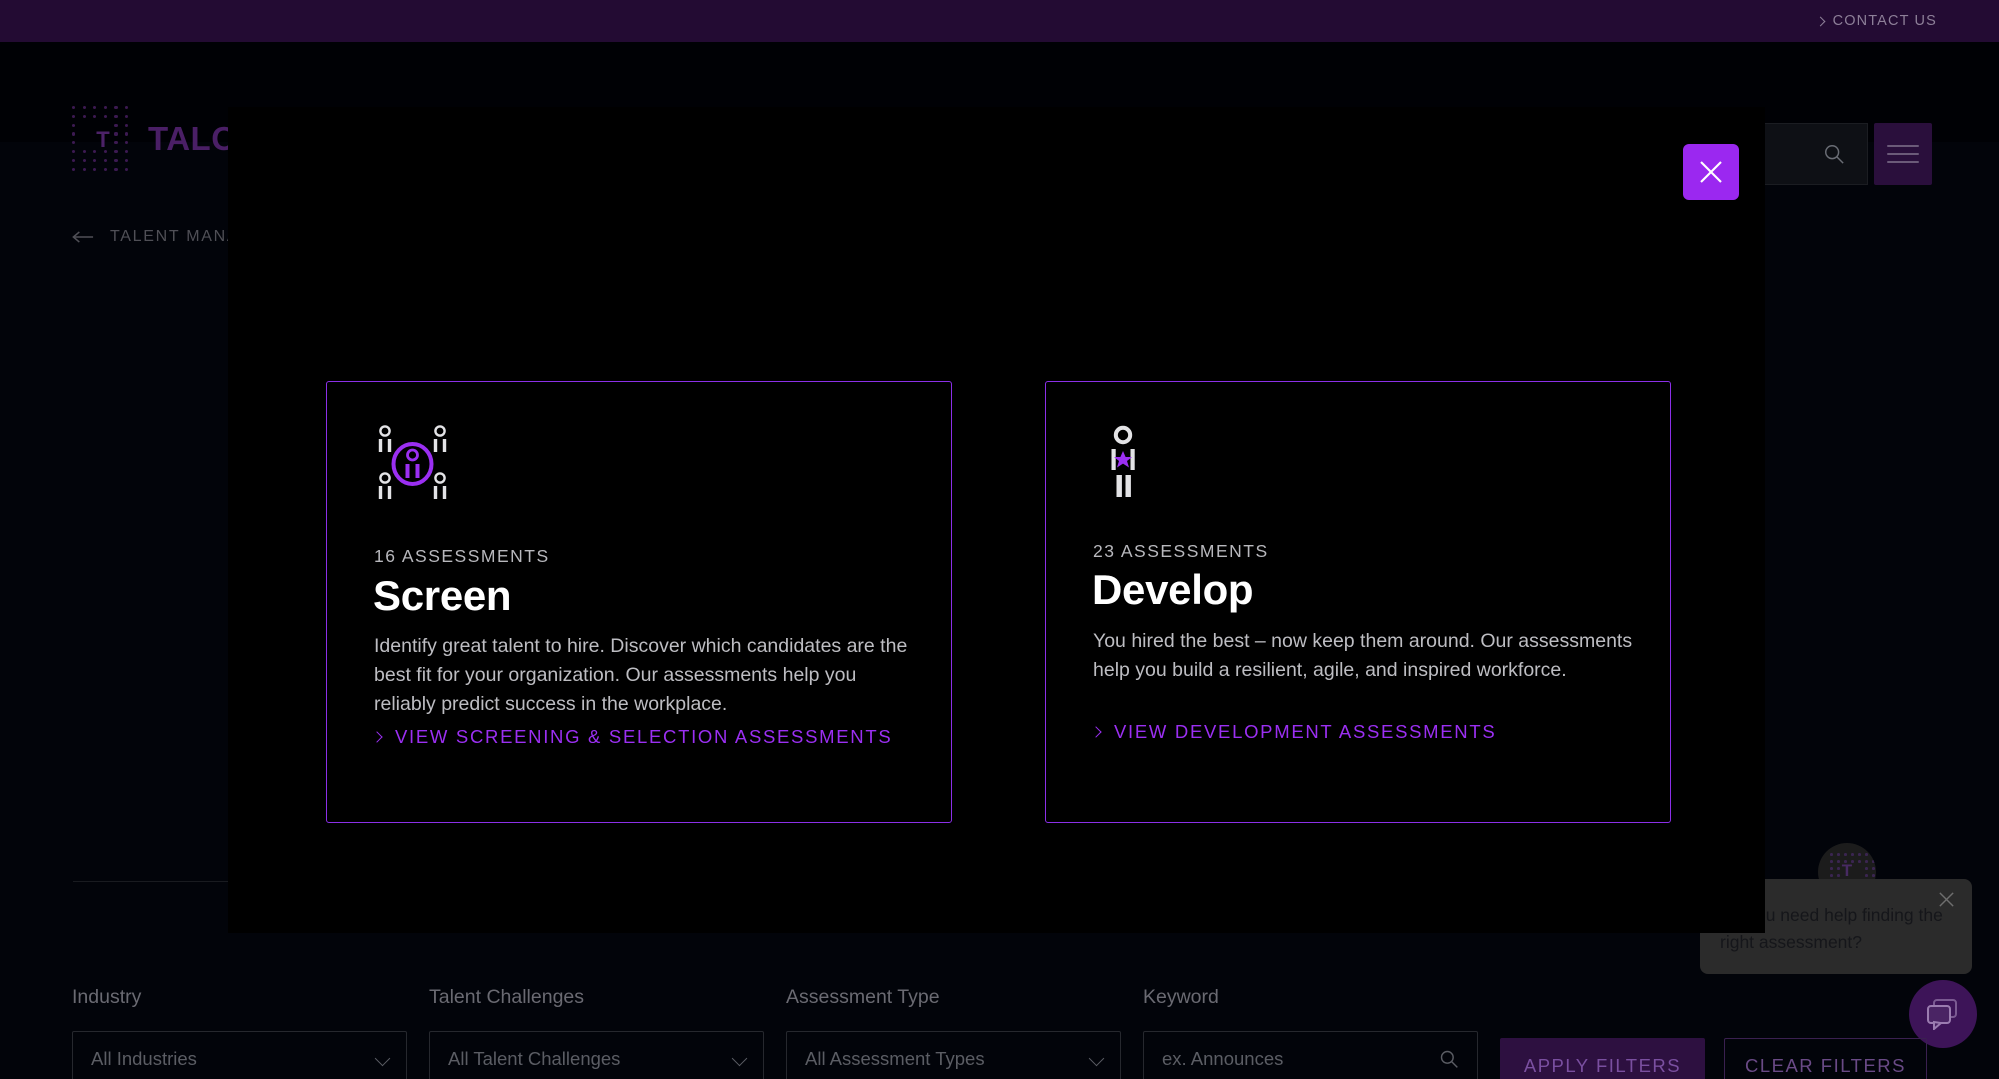  Describe the element at coordinates (534, 1058) in the screenshot. I see `talent-challenges-value: All Talent Challenges` at that location.